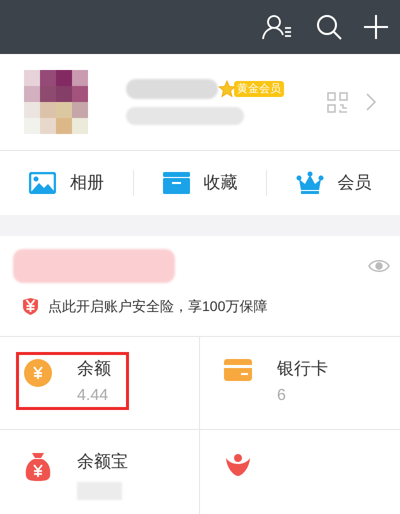  Describe the element at coordinates (238, 465) in the screenshot. I see `person-icon` at that location.